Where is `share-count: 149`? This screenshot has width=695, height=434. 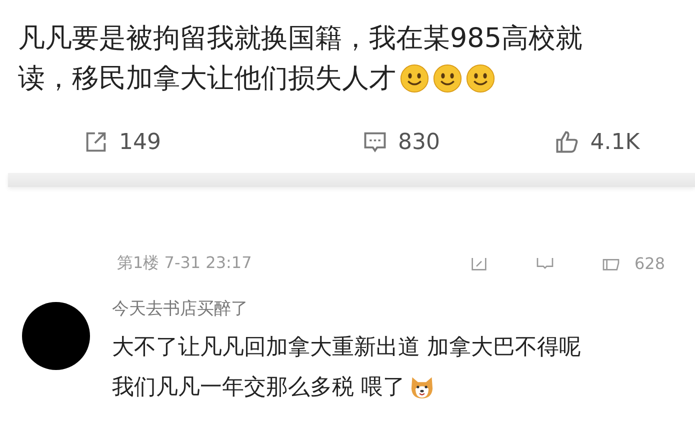
share-count: 149 is located at coordinates (140, 142).